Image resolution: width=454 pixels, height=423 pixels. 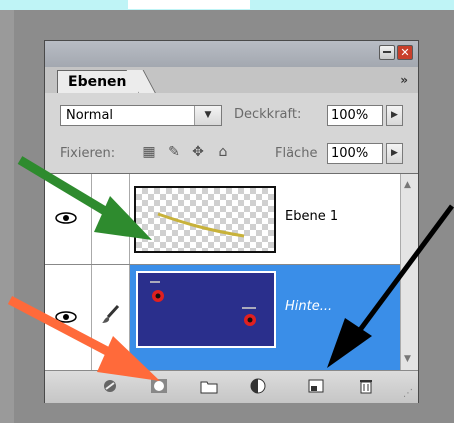 What do you see at coordinates (198, 152) in the screenshot?
I see `lock-position-icon: ✥` at bounding box center [198, 152].